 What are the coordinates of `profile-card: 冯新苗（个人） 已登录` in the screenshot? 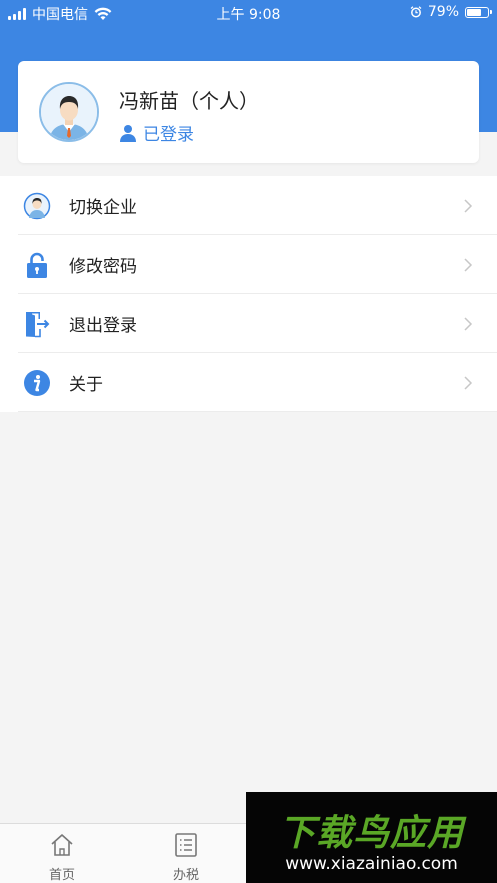 It's located at (248, 112).